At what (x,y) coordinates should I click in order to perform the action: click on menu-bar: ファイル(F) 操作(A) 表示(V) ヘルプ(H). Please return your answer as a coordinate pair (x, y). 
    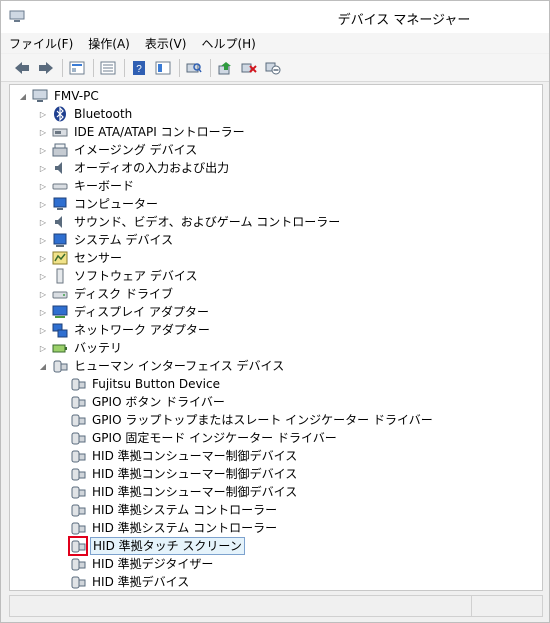
    Looking at the image, I should click on (275, 43).